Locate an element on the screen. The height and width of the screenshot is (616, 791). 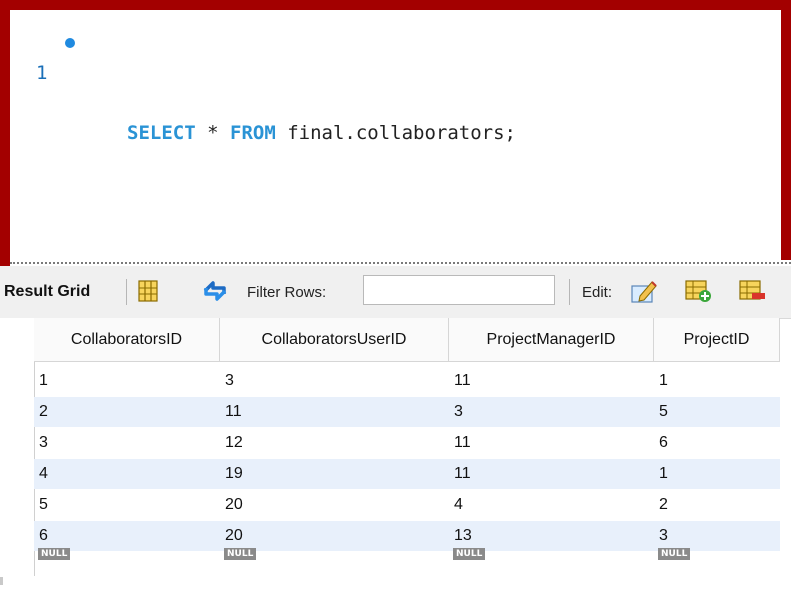
keyword-select: SELECT is located at coordinates (161, 133).